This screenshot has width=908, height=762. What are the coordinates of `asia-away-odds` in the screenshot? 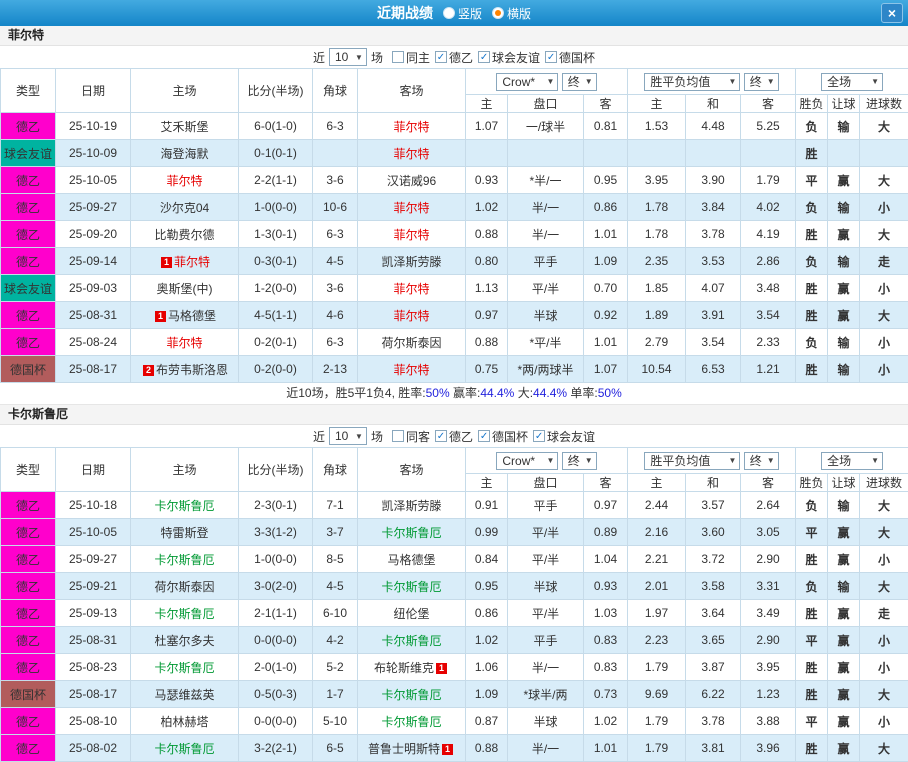 It's located at (606, 153).